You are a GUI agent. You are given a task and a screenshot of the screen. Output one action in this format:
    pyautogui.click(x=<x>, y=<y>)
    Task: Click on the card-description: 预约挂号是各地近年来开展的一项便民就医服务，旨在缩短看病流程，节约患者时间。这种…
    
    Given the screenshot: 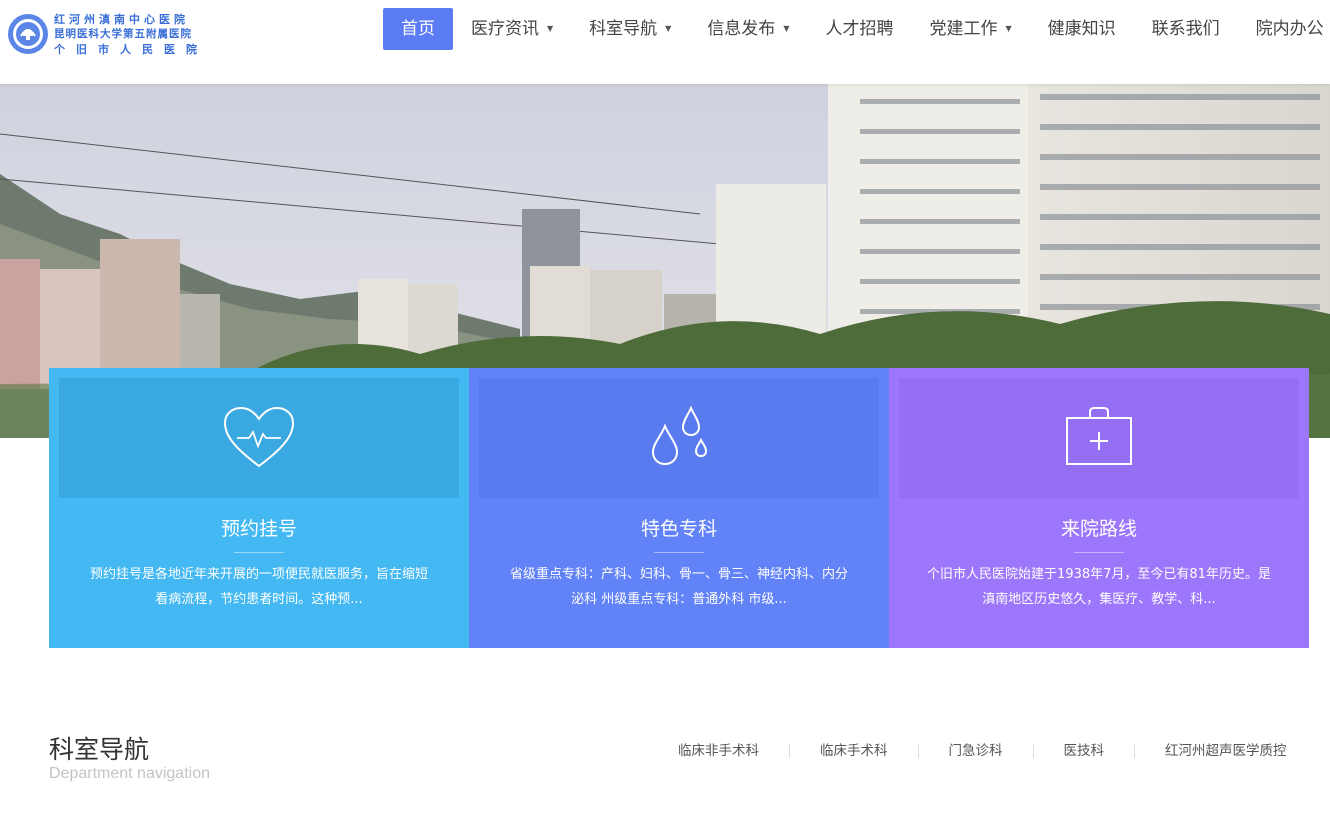 What is the action you would take?
    pyautogui.click(x=258, y=587)
    